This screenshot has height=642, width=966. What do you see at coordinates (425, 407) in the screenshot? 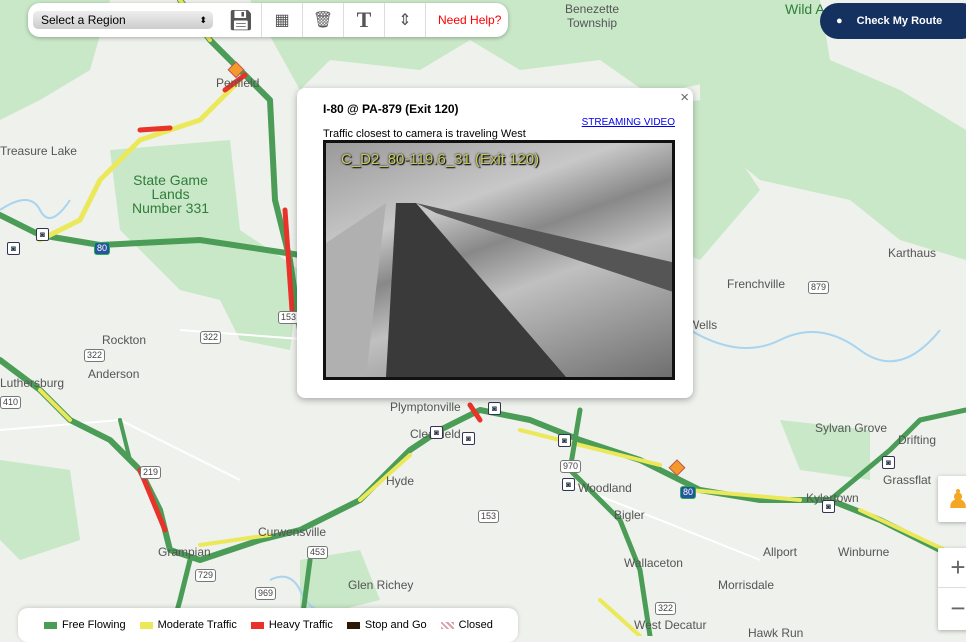
I see `map-label: Plymptonville` at bounding box center [425, 407].